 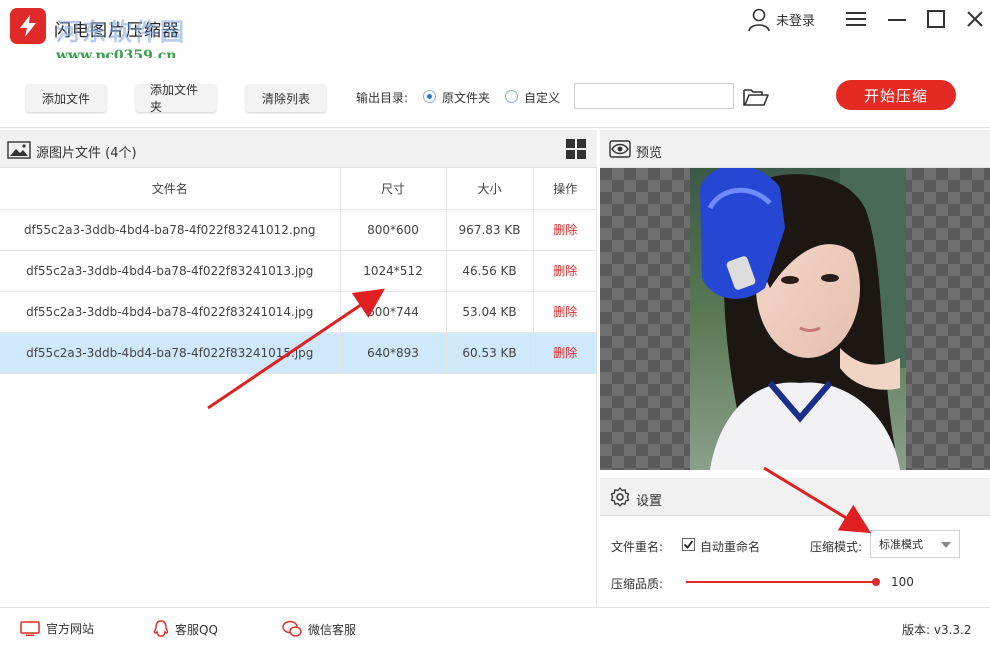 I want to click on quality-slider-handle, so click(x=876, y=582).